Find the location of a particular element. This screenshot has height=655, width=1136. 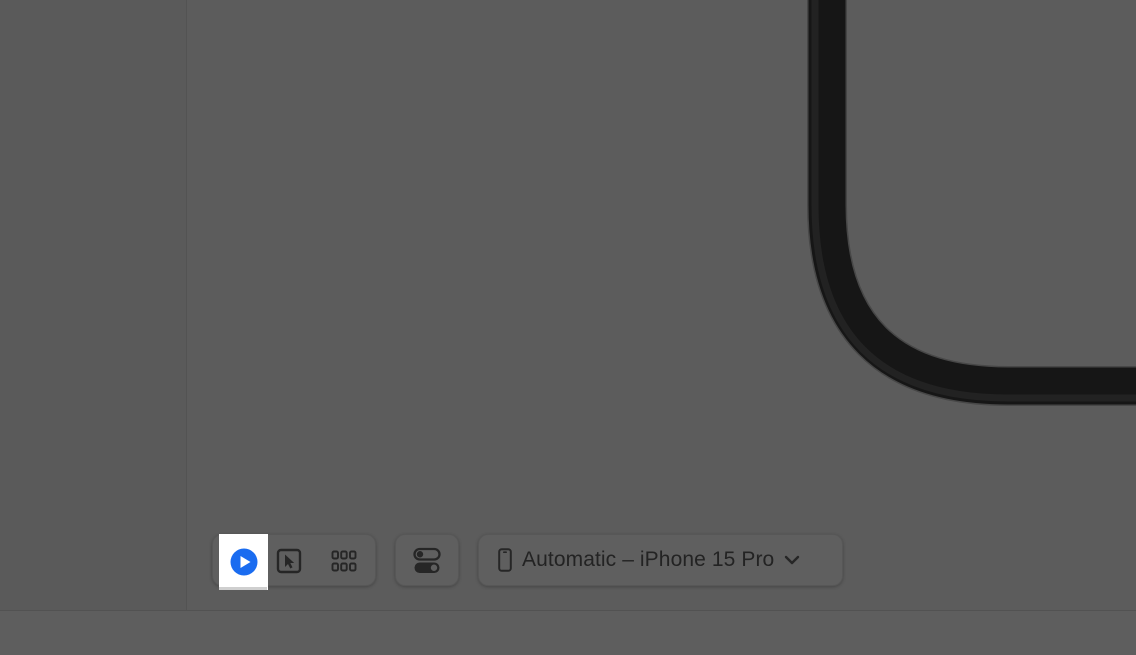

variants-button is located at coordinates (427, 561).